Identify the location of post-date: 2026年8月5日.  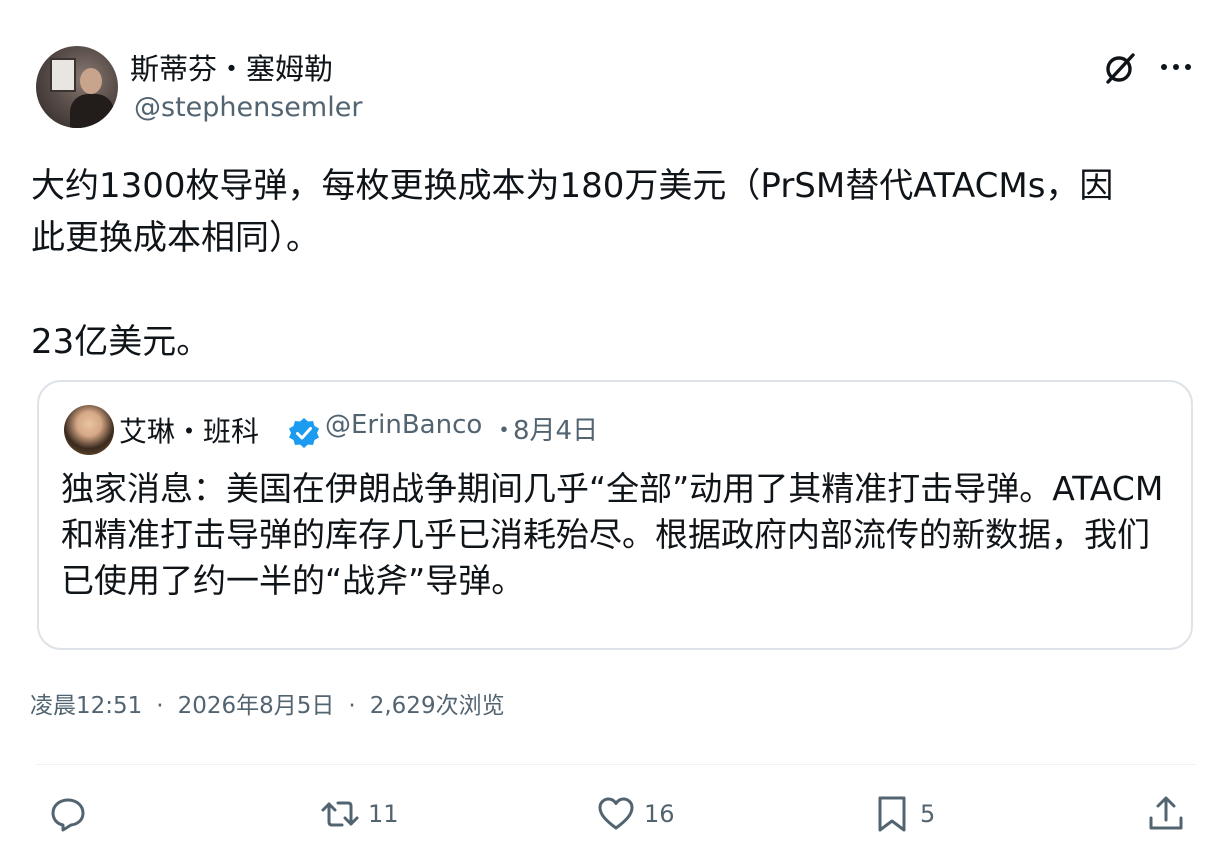
(256, 706).